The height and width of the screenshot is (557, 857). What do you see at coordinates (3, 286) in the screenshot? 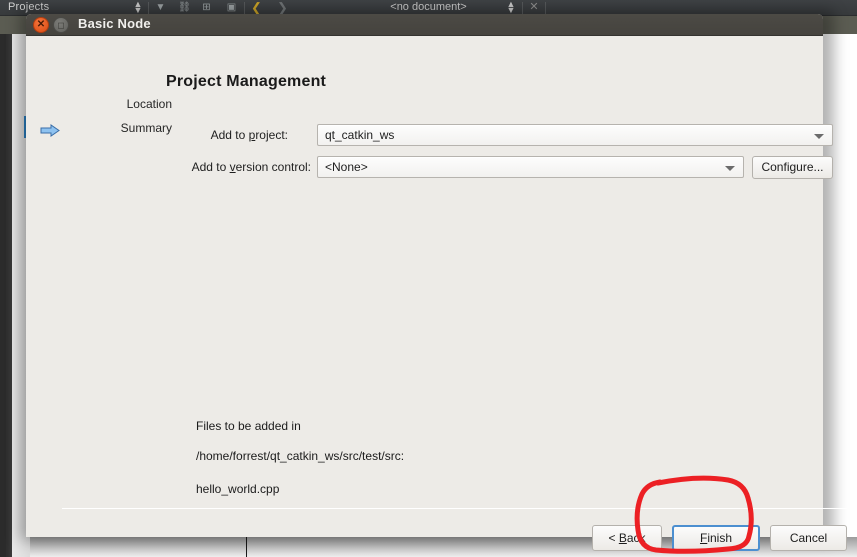
I see `ide-left-gutter` at bounding box center [3, 286].